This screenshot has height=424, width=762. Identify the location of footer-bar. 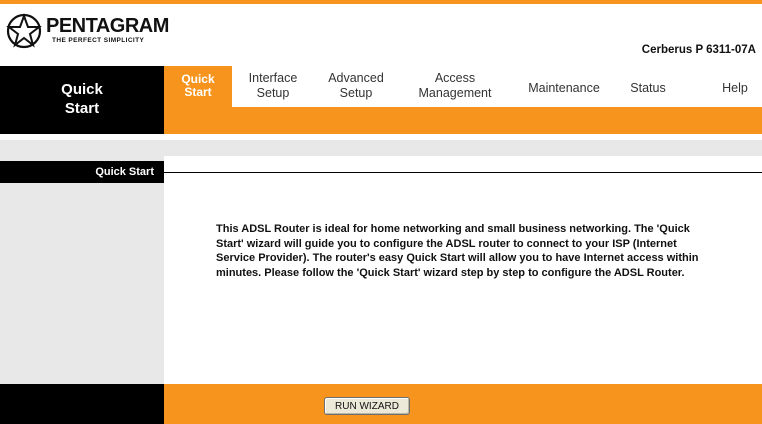
(463, 404).